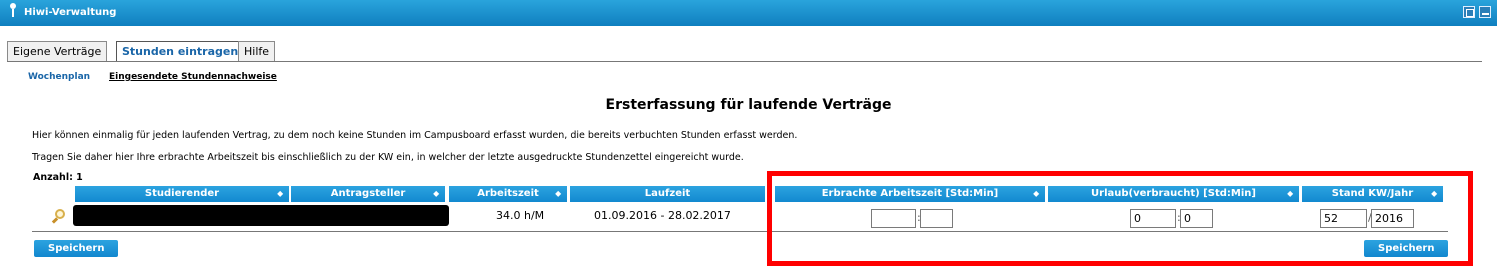 This screenshot has width=1497, height=277. What do you see at coordinates (662, 215) in the screenshot?
I see `cell-laufzeit: 01.09.2016 - 28.02.2017` at bounding box center [662, 215].